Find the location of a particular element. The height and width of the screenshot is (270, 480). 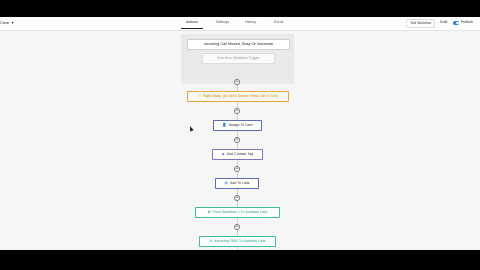

action-node-add-tag: ◆ Add Contact Tag is located at coordinates (237, 154).